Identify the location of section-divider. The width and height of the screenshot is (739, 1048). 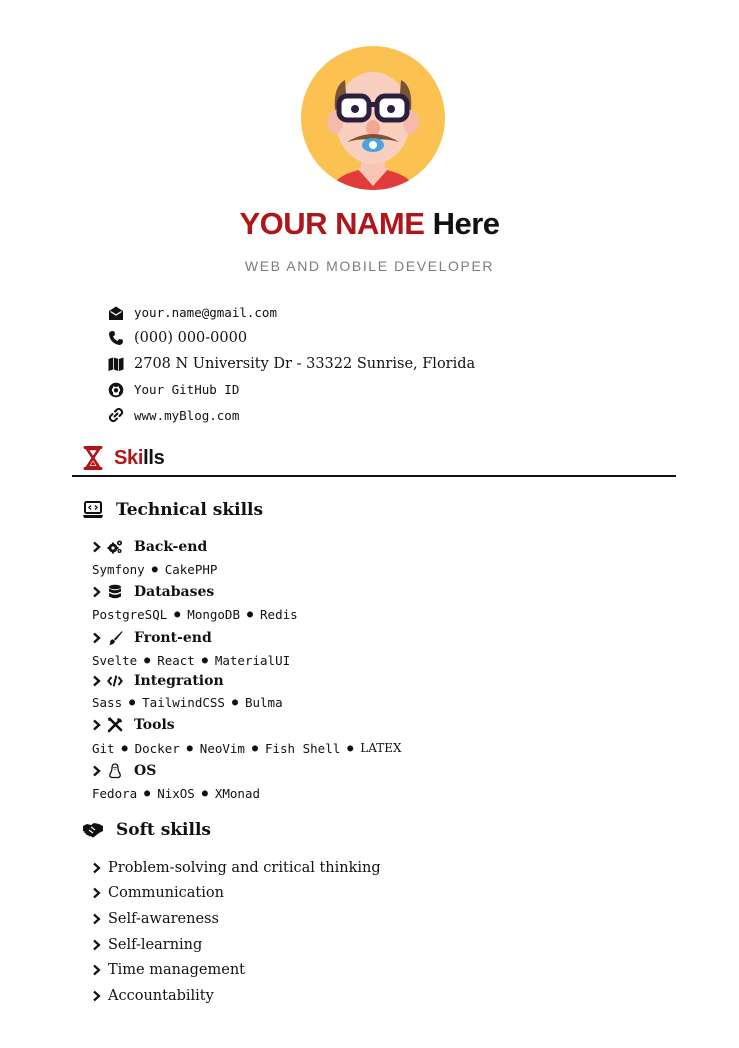
(374, 476).